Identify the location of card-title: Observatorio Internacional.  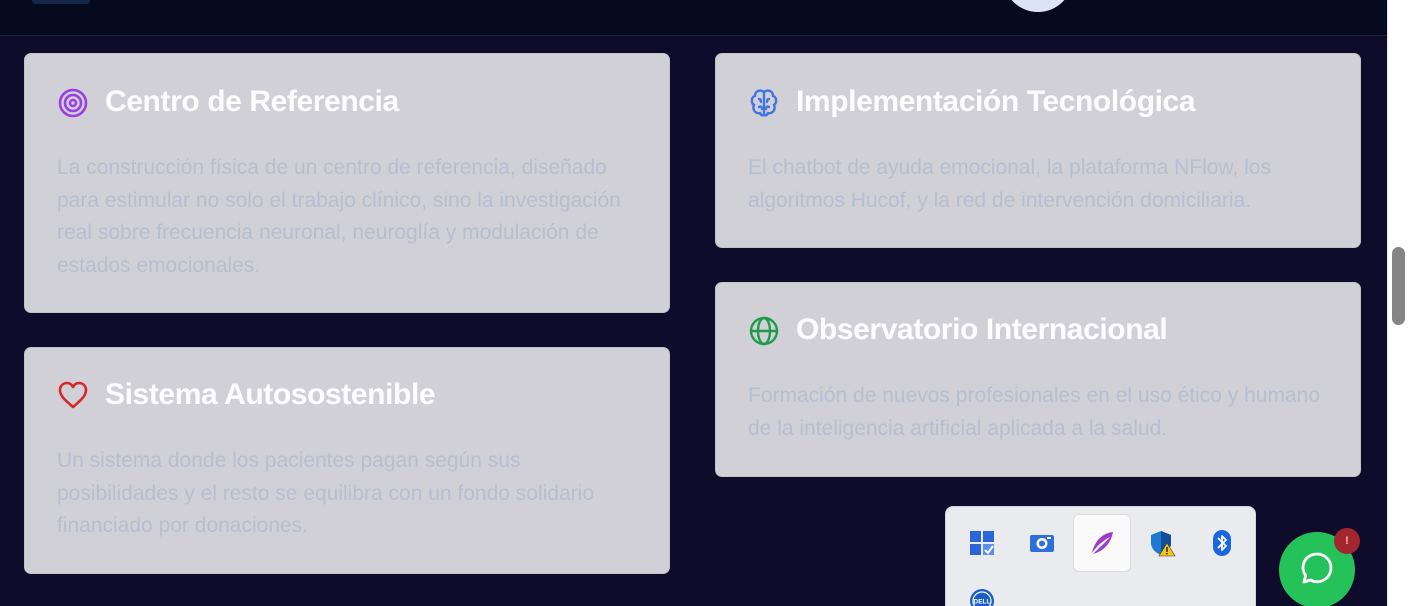
(982, 329).